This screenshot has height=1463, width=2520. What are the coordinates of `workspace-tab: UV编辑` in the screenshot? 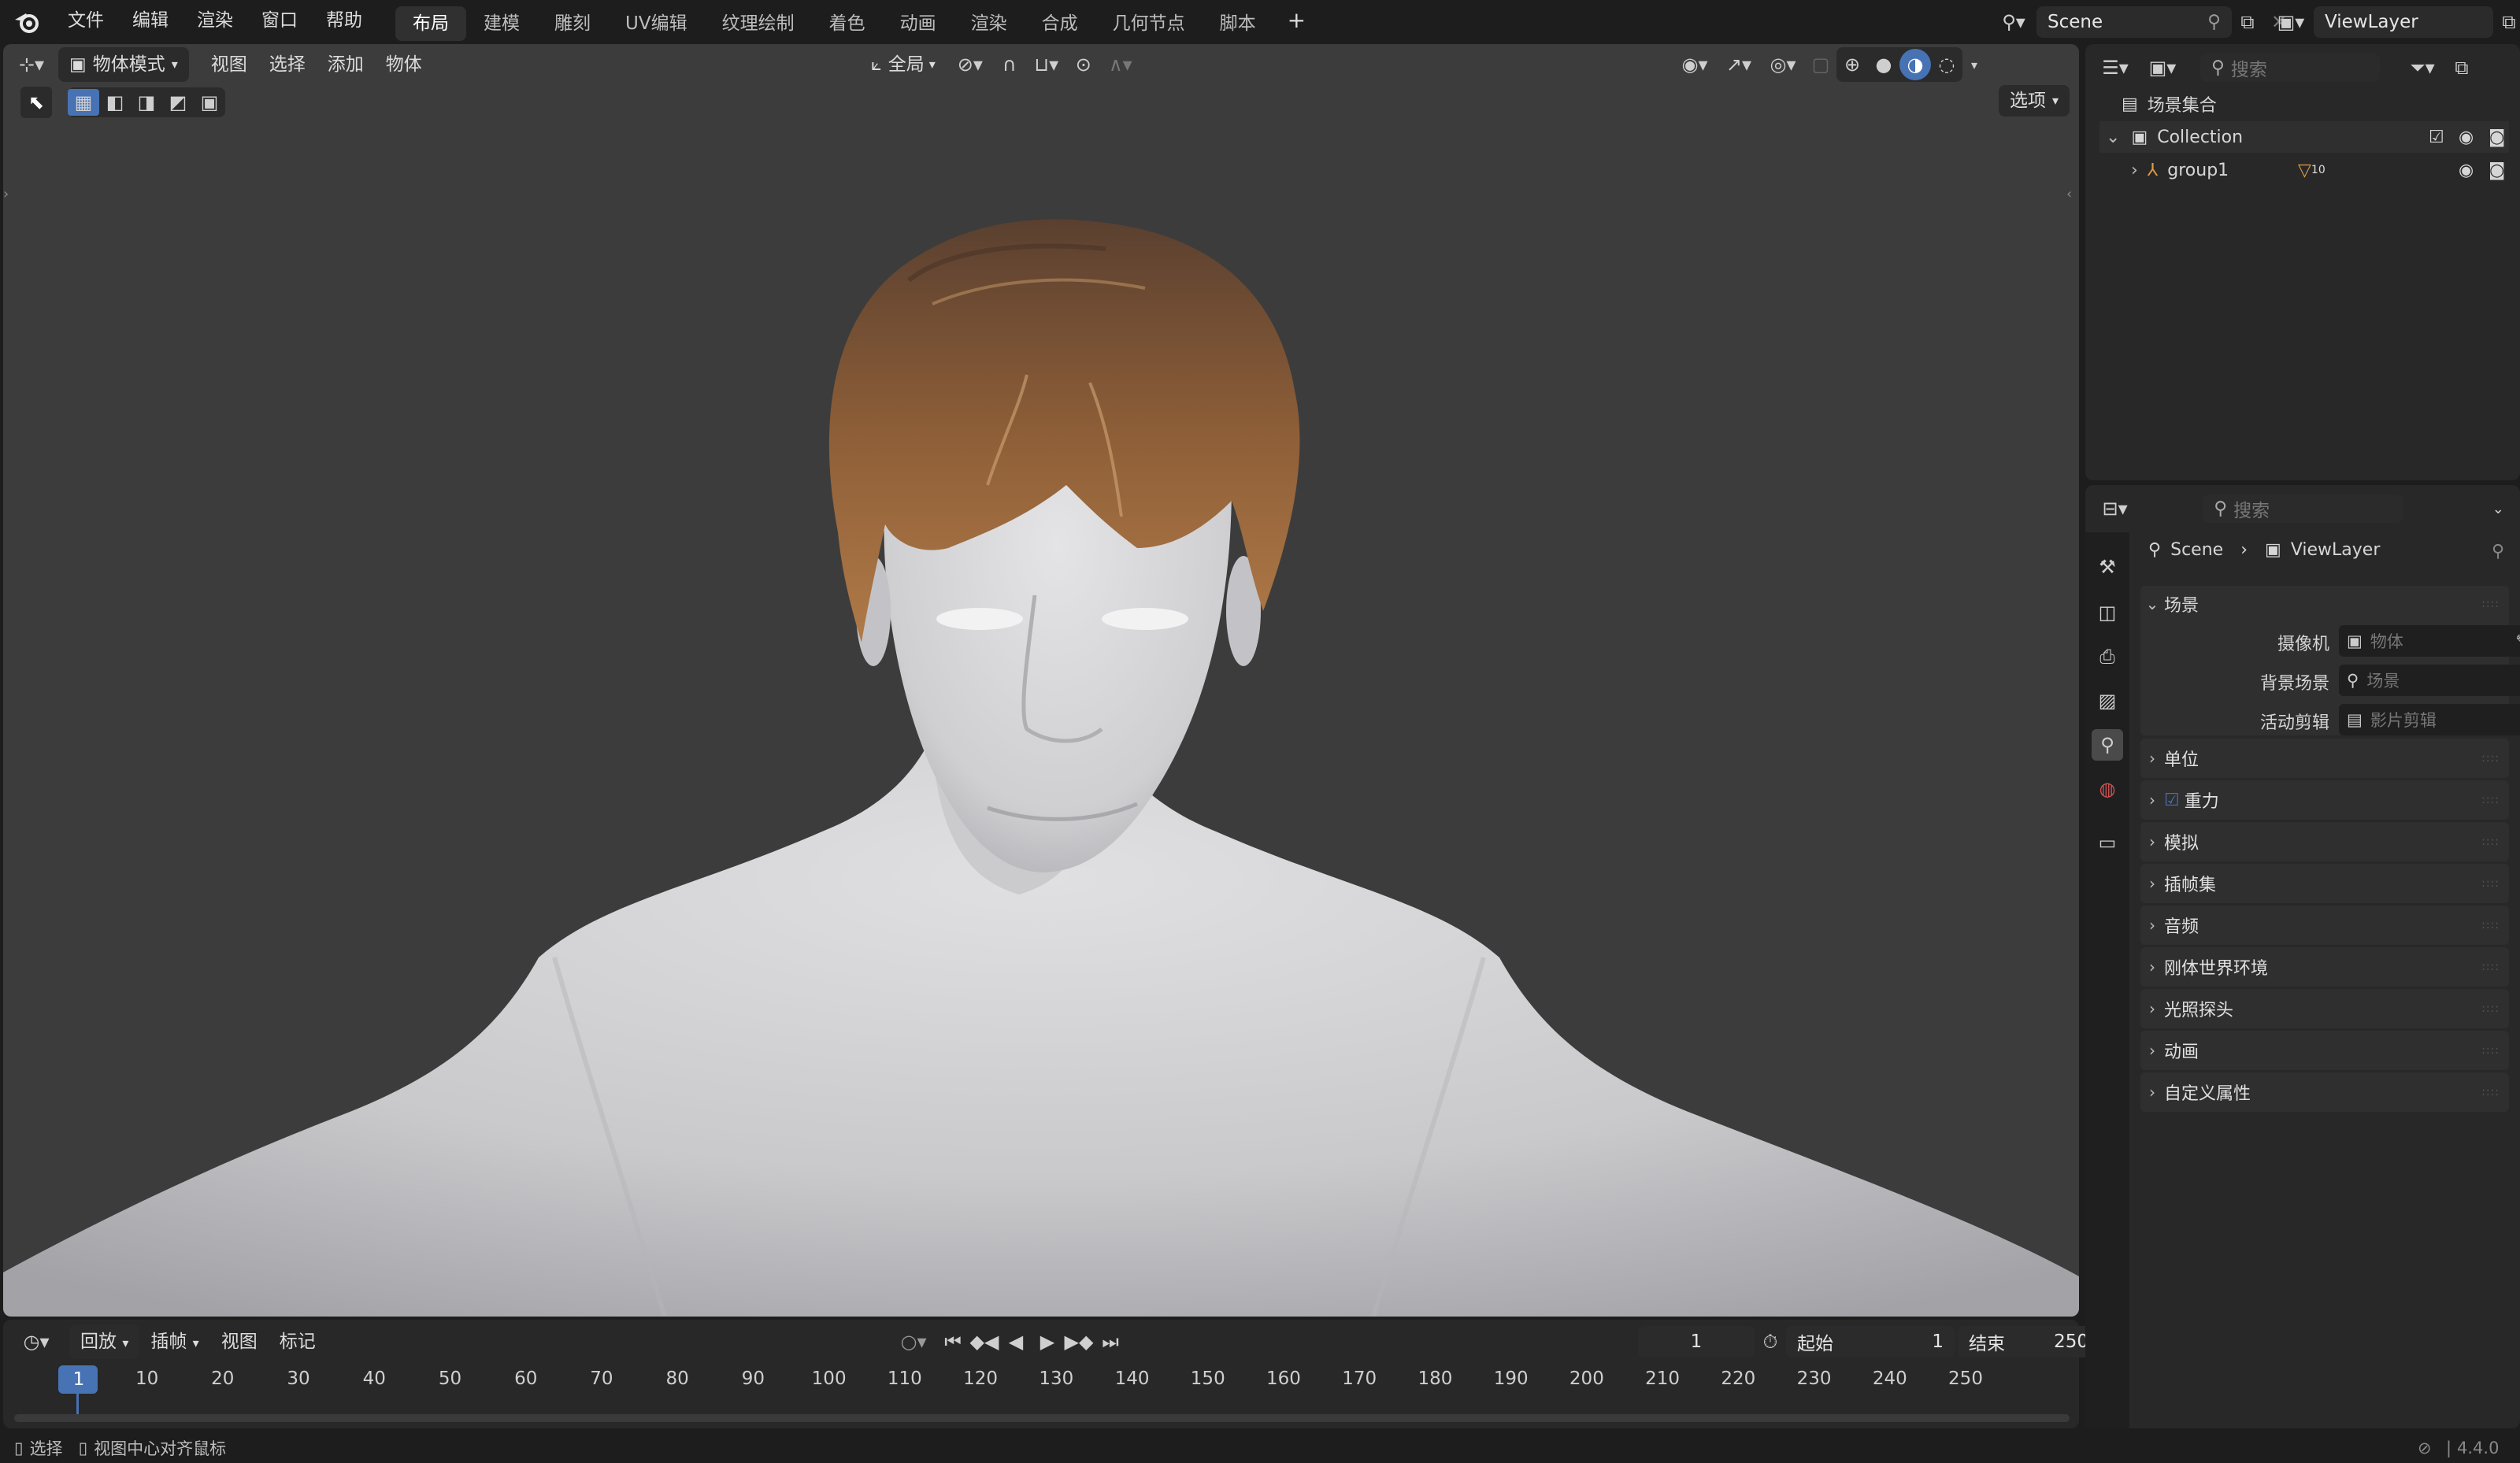 It's located at (656, 23).